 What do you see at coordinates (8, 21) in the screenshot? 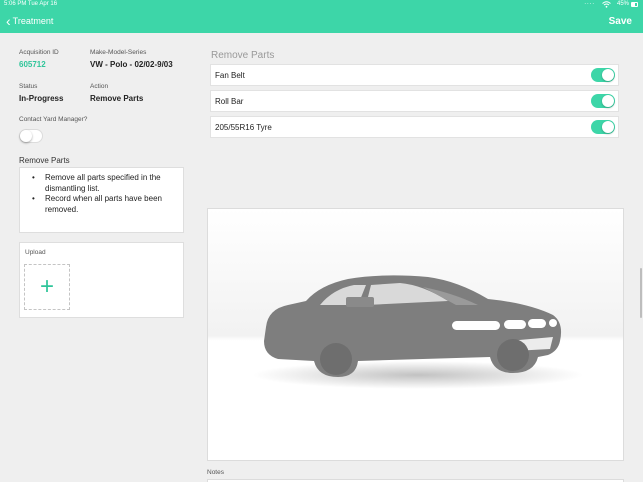
I see `chevron-left-icon: ‹` at bounding box center [8, 21].